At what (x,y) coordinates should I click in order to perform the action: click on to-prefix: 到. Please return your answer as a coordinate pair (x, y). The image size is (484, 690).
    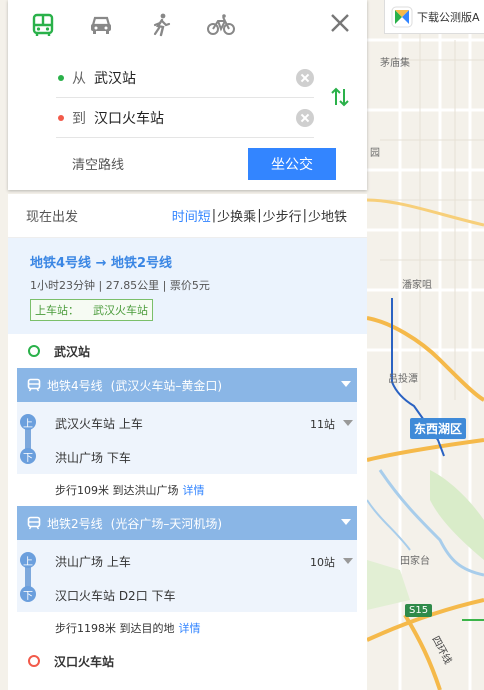
    Looking at the image, I should click on (79, 118).